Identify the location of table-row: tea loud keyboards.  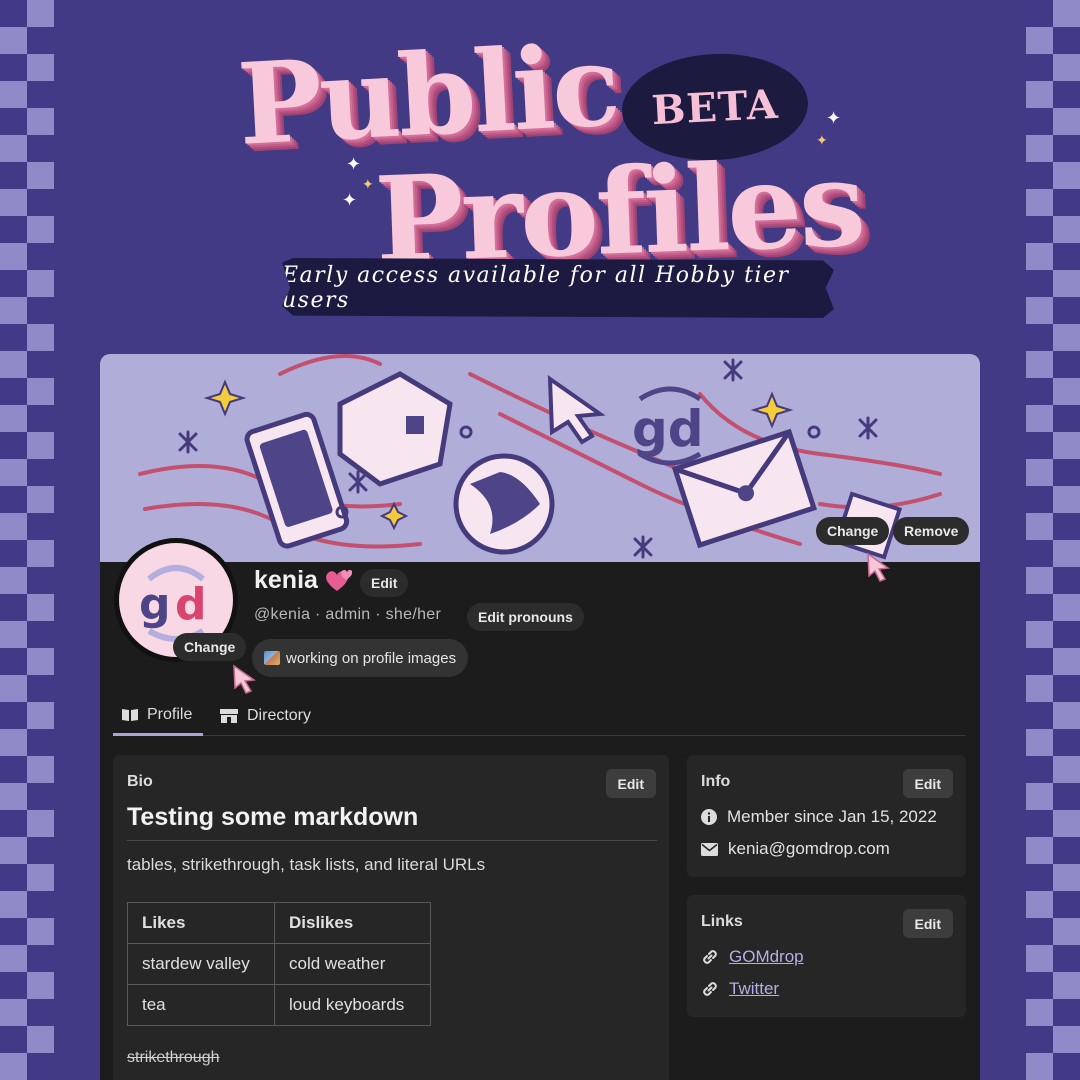
(279, 1005).